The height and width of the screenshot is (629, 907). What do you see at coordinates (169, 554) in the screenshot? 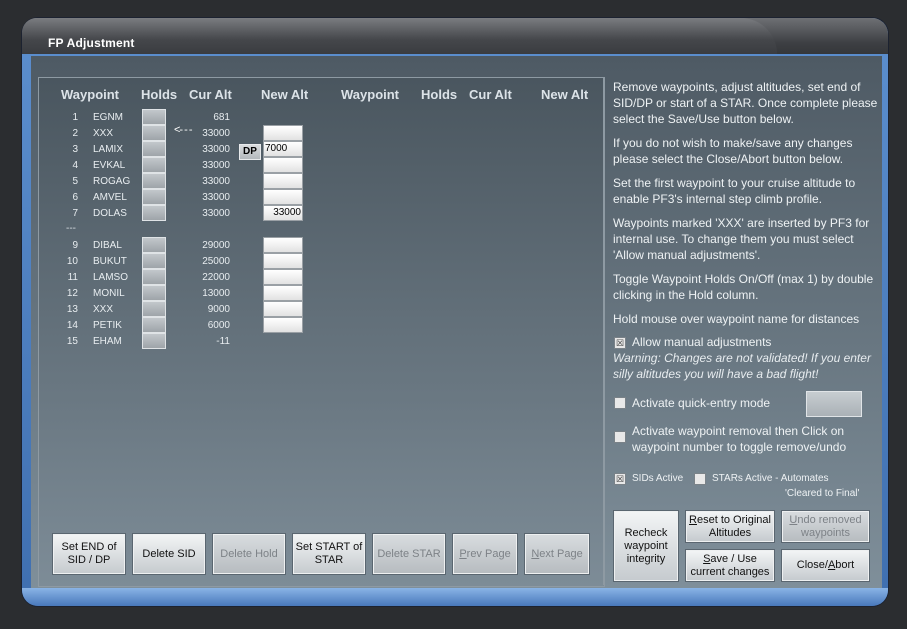
I see `delete-sid-button: Delete SID` at bounding box center [169, 554].